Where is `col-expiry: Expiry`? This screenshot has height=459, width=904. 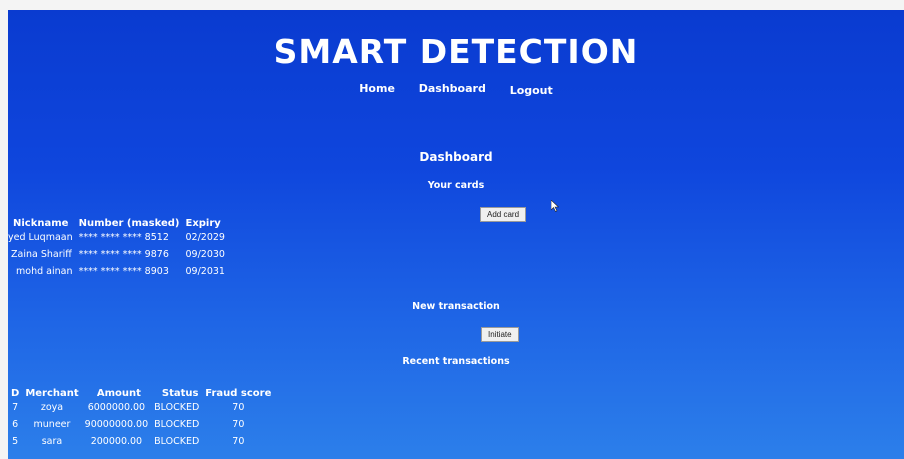 col-expiry: Expiry is located at coordinates (203, 223).